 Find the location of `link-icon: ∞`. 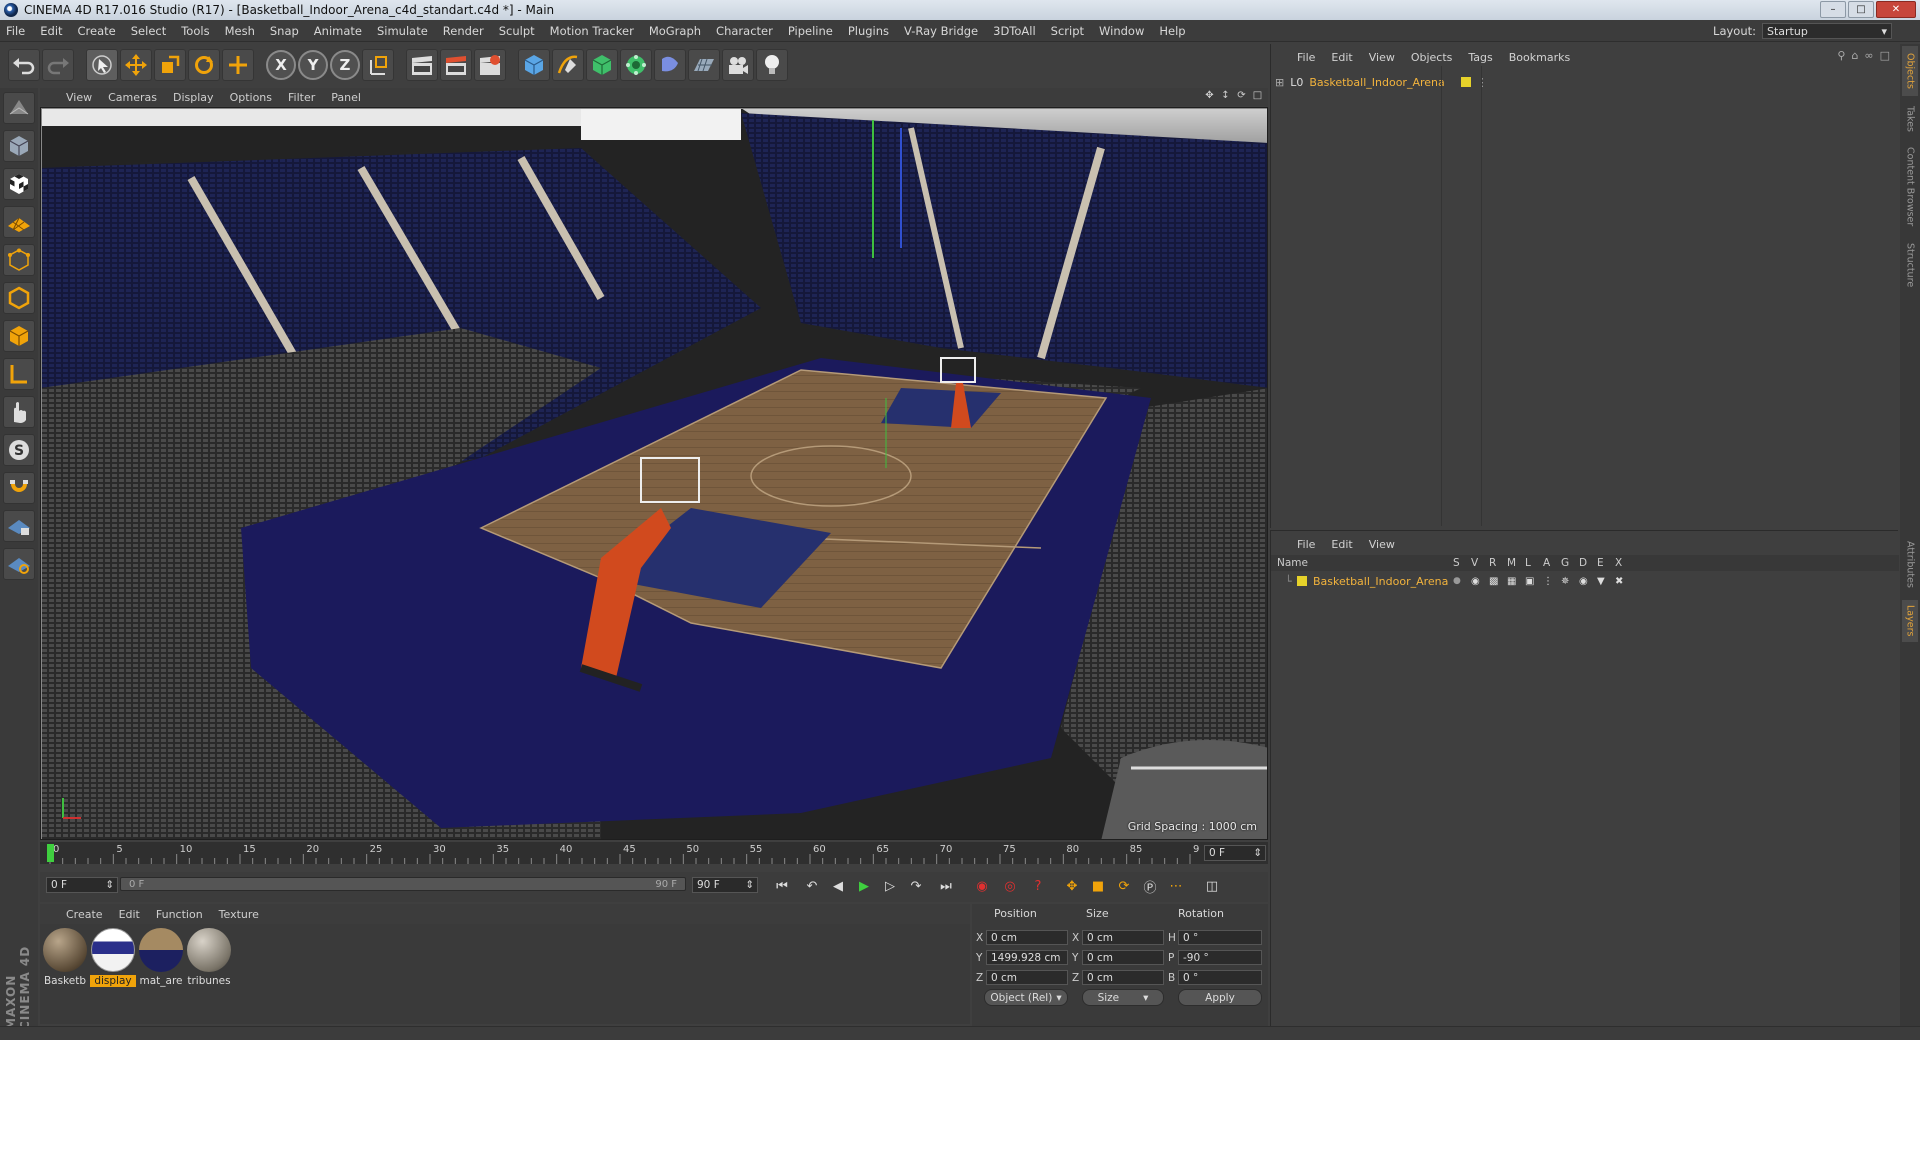

link-icon: ∞ is located at coordinates (1868, 55).